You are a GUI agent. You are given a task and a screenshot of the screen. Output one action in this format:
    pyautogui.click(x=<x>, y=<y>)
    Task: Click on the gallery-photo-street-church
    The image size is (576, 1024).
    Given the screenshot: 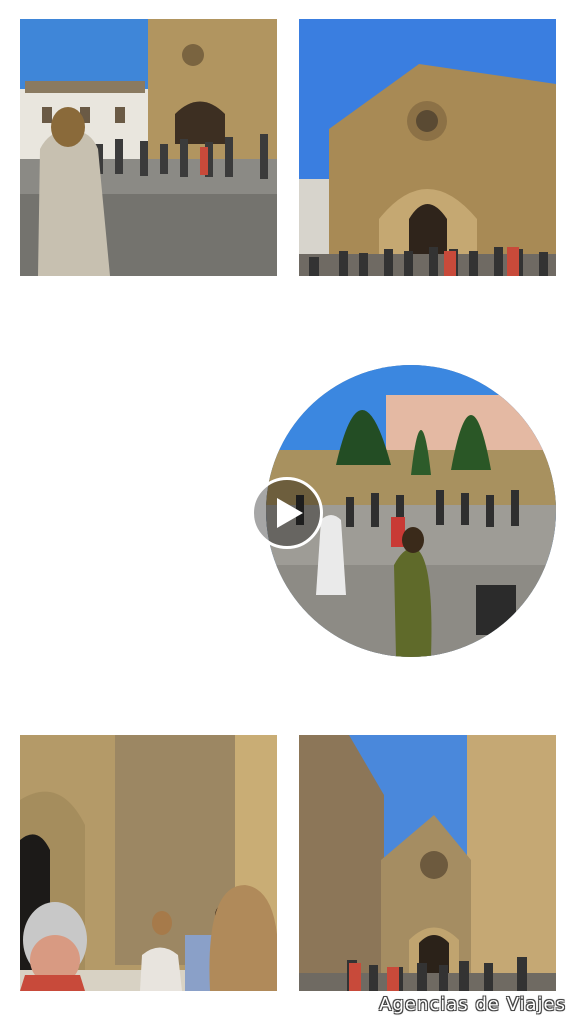 What is the action you would take?
    pyautogui.click(x=427, y=863)
    